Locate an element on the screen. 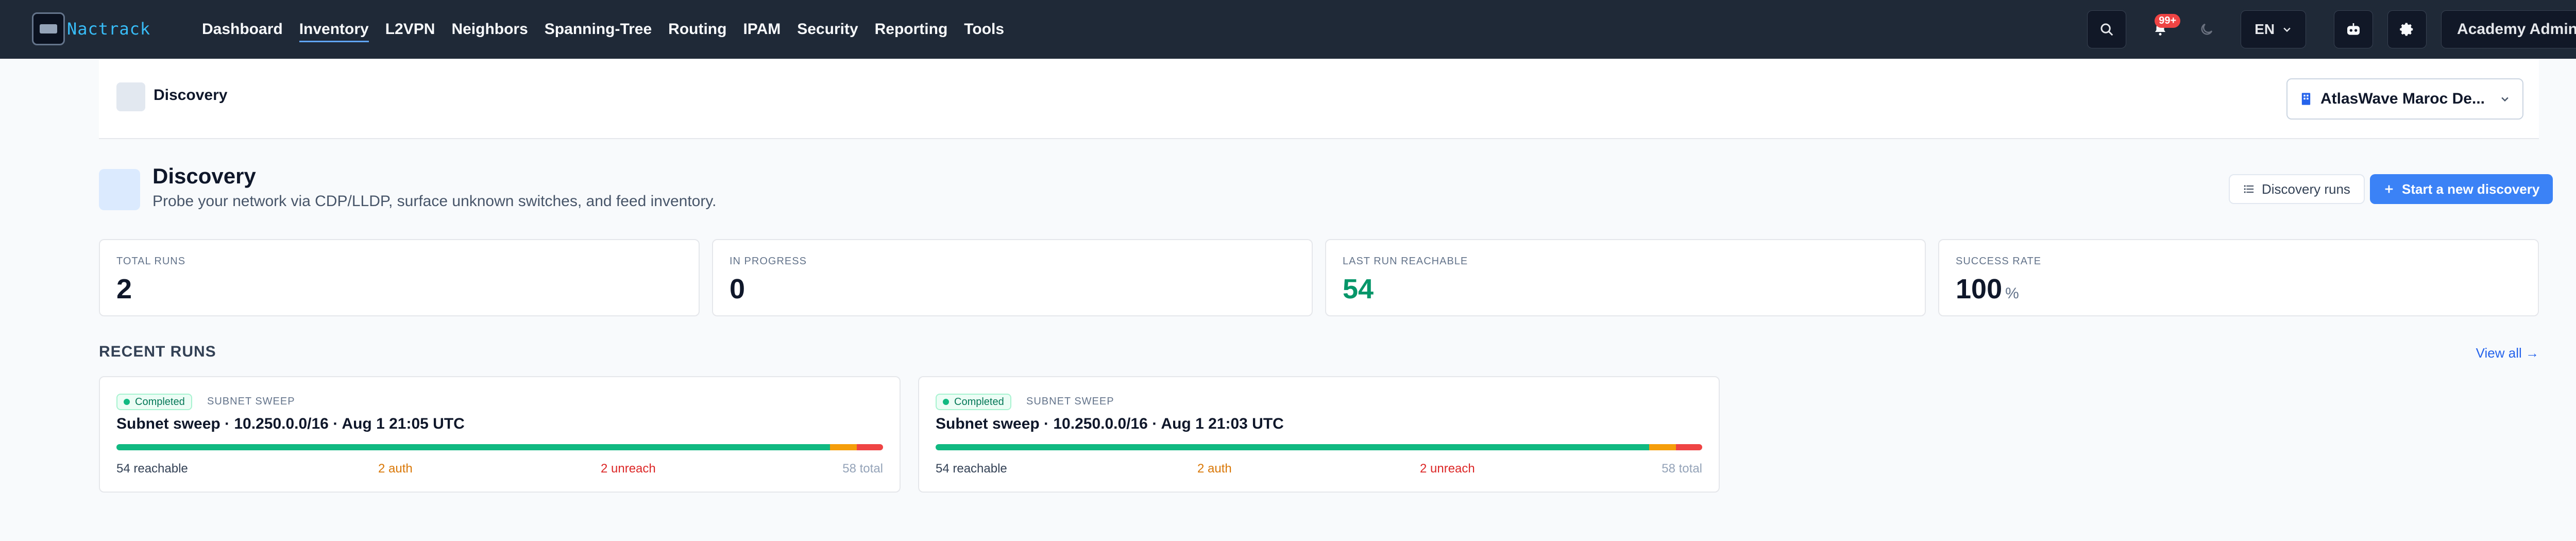  discovery-runs-button: Discovery runs is located at coordinates (2297, 189).